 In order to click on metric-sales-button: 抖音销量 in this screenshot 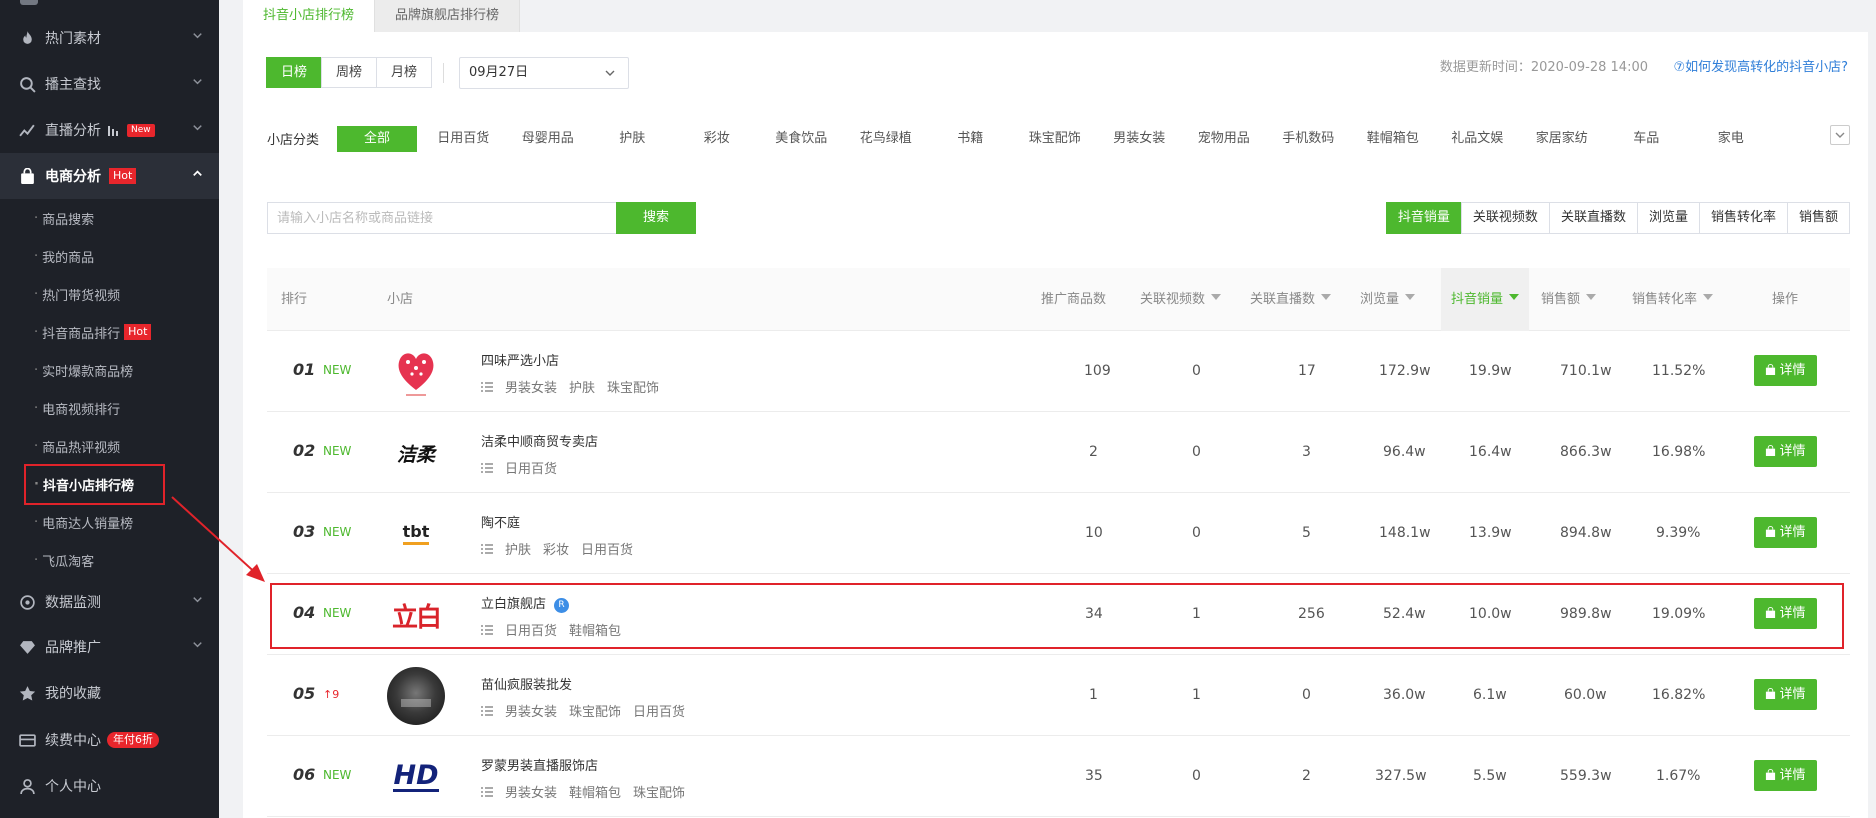, I will do `click(1423, 218)`.